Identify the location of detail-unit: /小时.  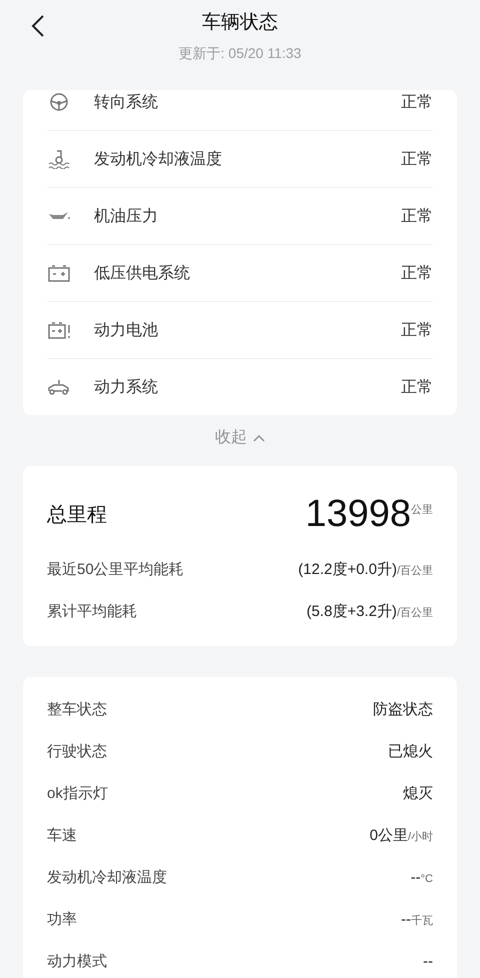
(420, 837).